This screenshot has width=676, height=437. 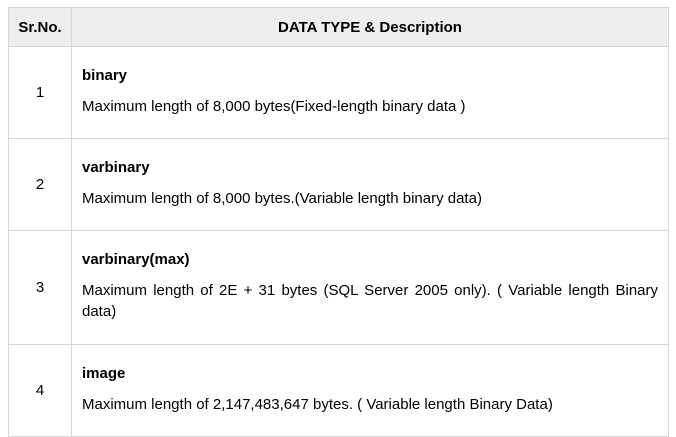 I want to click on table-header-row: Sr.No. DATA TYPE & Description, so click(x=338, y=27).